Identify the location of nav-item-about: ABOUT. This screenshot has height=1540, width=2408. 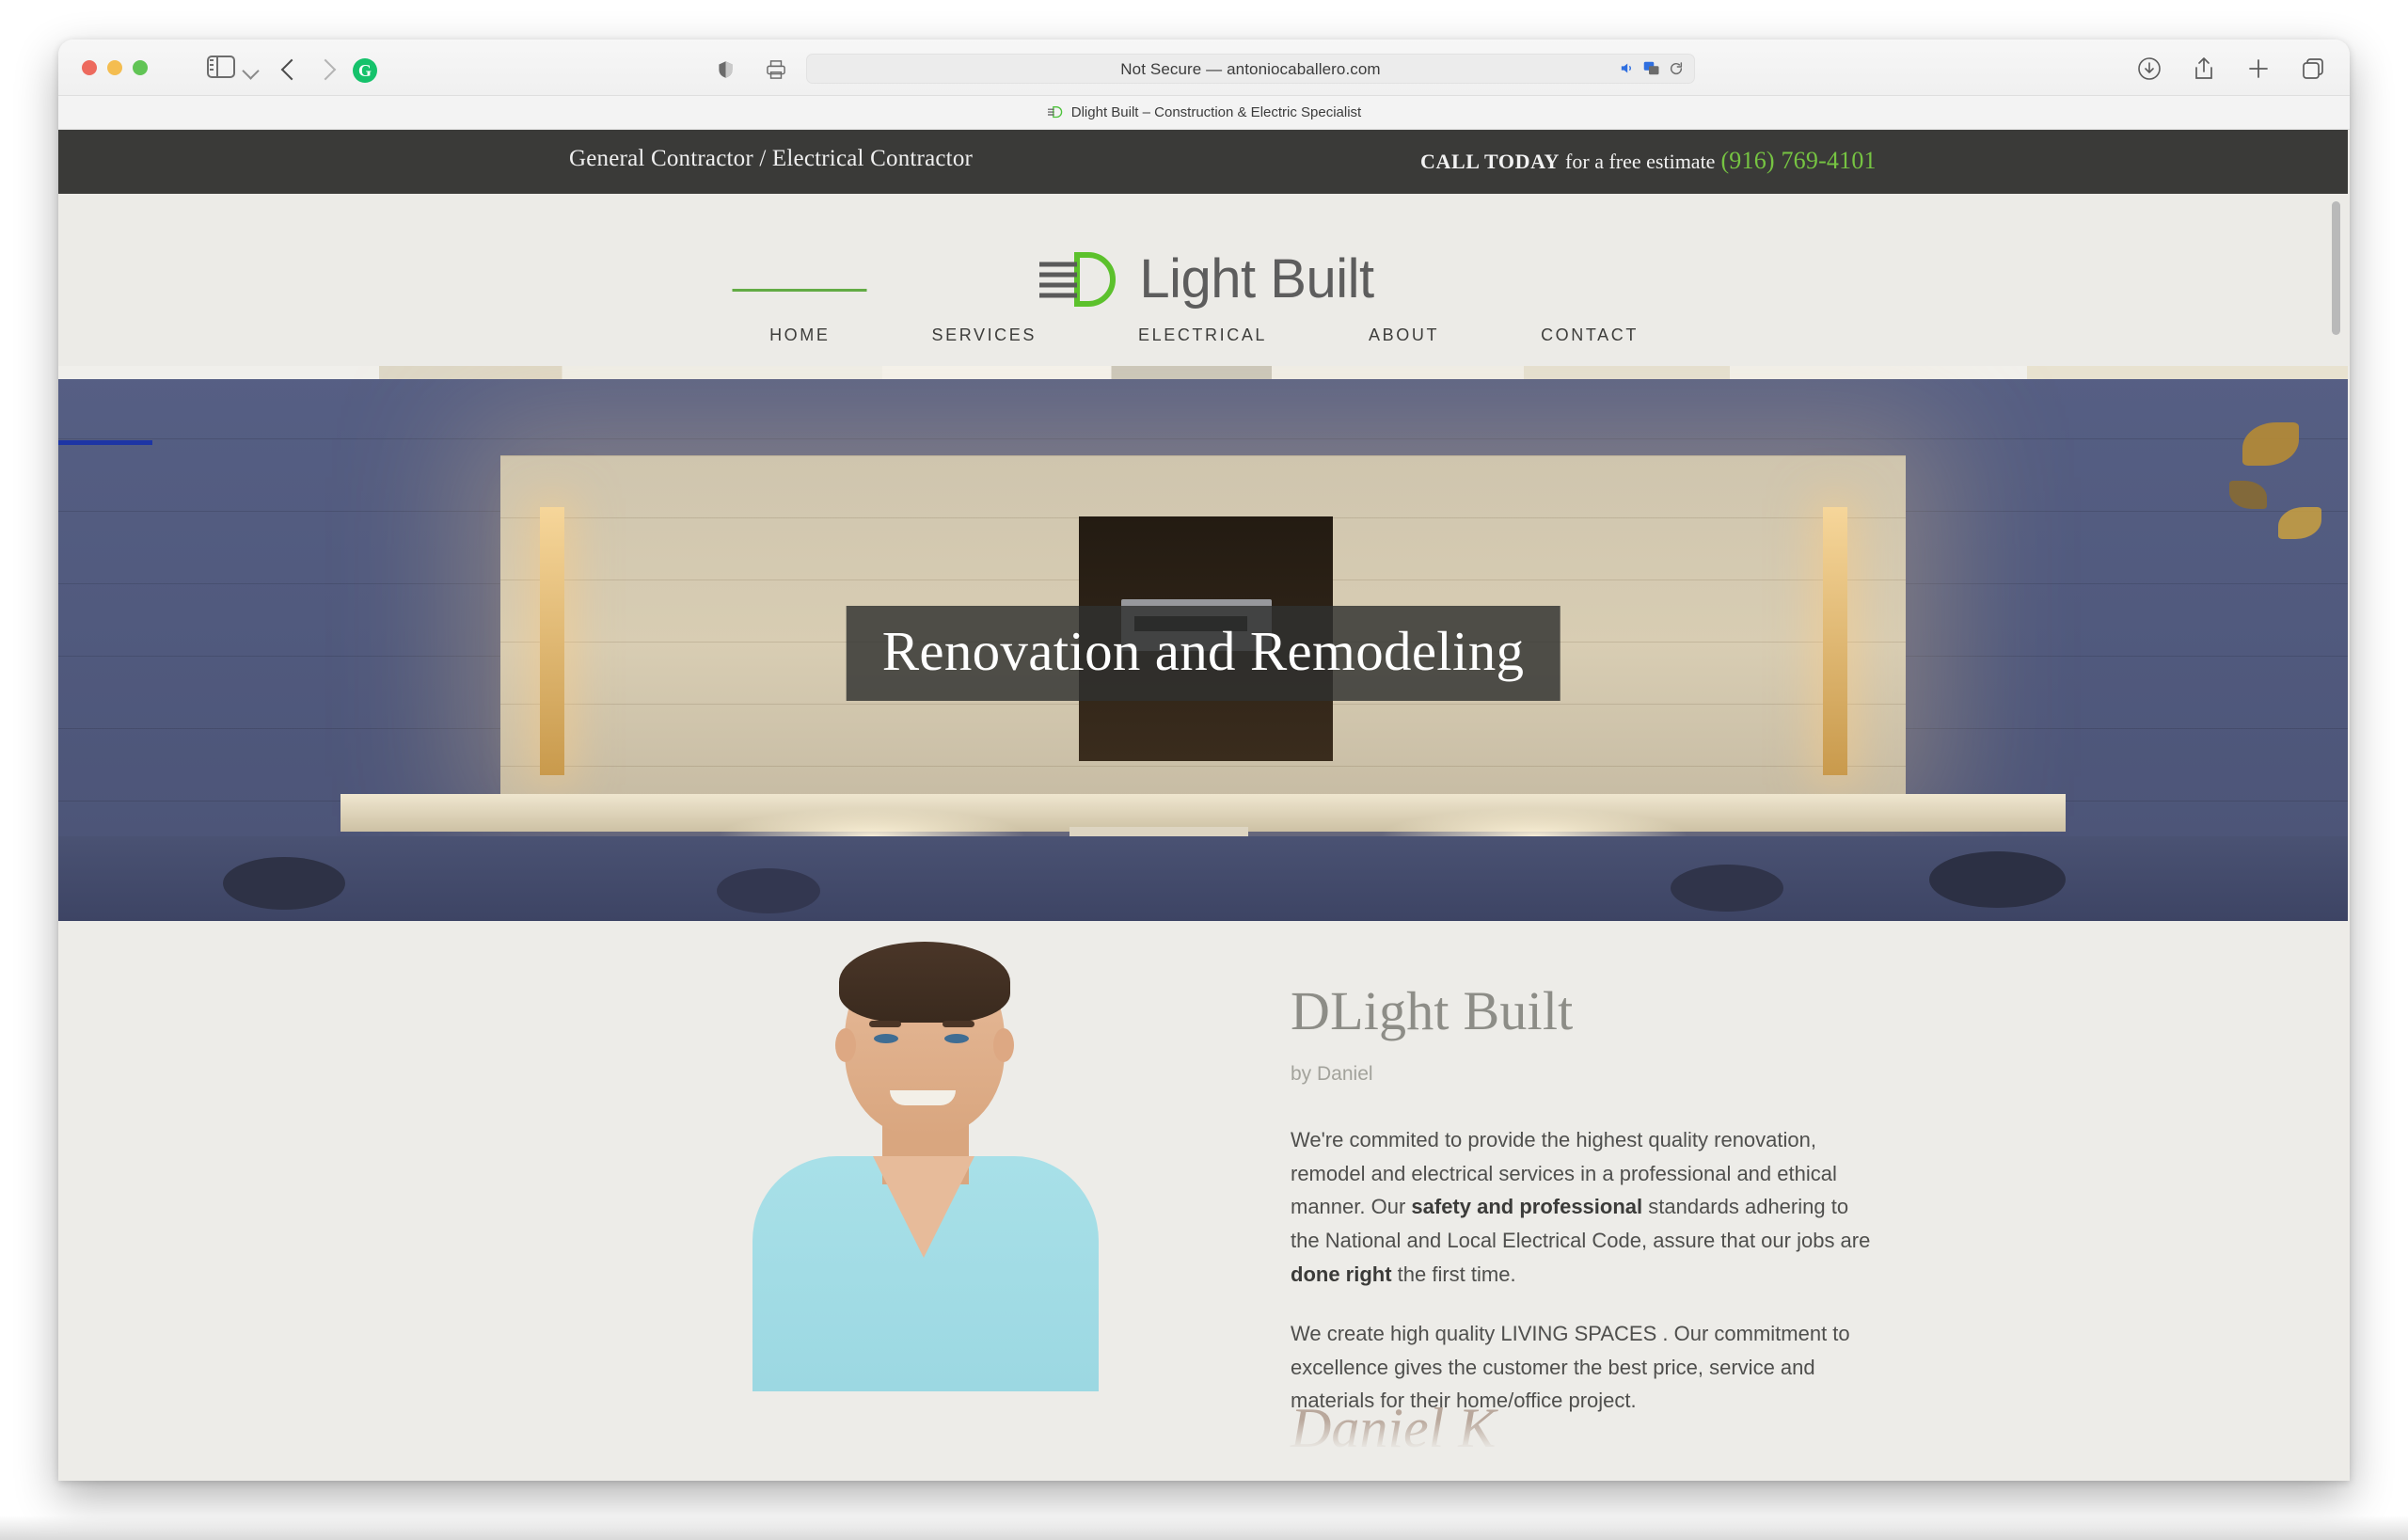
(1404, 335).